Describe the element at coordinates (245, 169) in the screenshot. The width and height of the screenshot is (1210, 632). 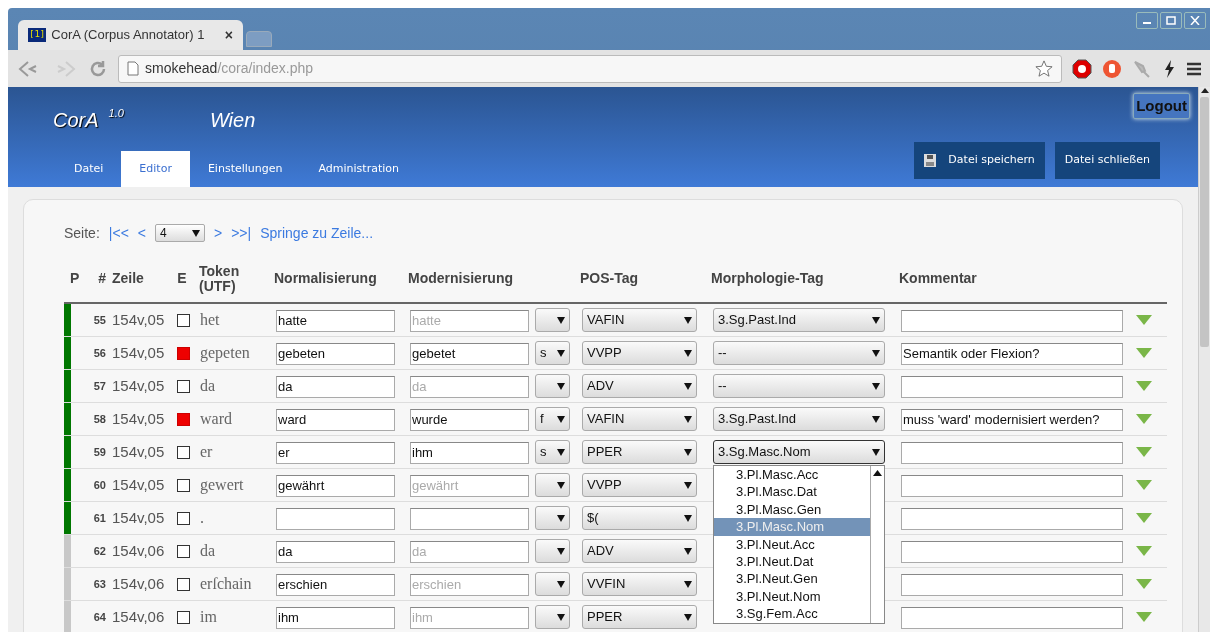
I see `nav-tab: Einstellungen` at that location.